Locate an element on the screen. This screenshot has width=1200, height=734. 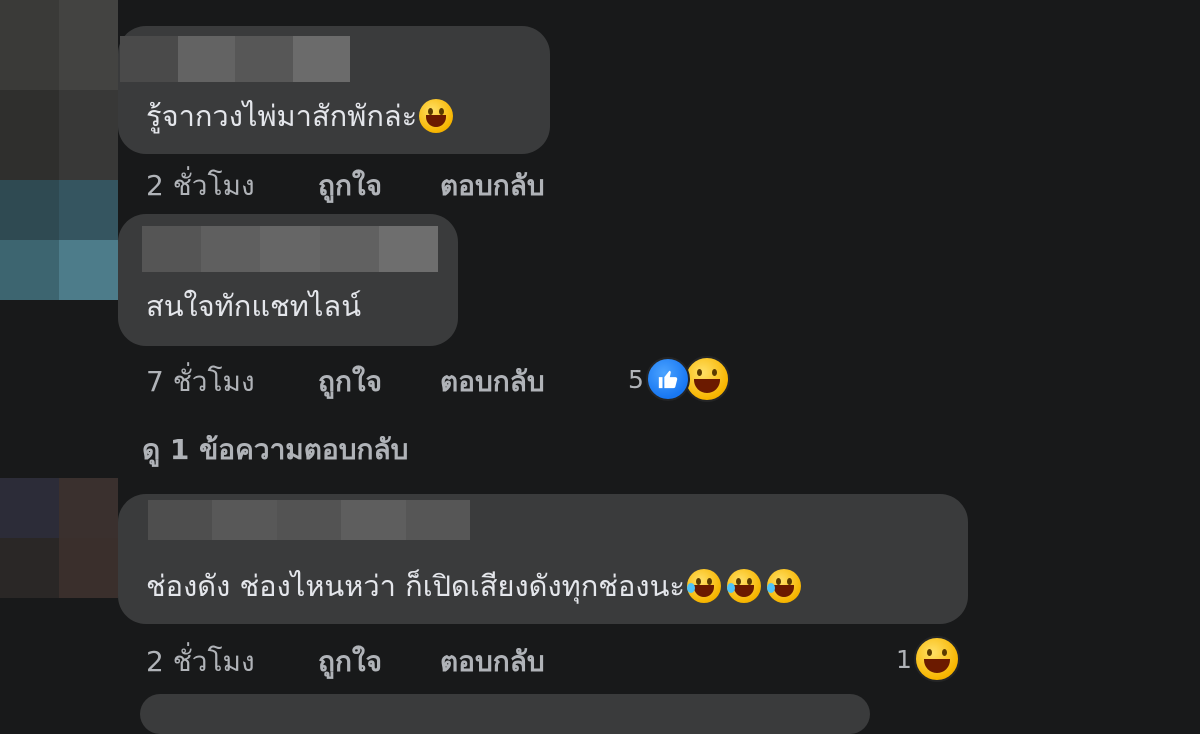
grinning-emoji is located at coordinates (436, 116).